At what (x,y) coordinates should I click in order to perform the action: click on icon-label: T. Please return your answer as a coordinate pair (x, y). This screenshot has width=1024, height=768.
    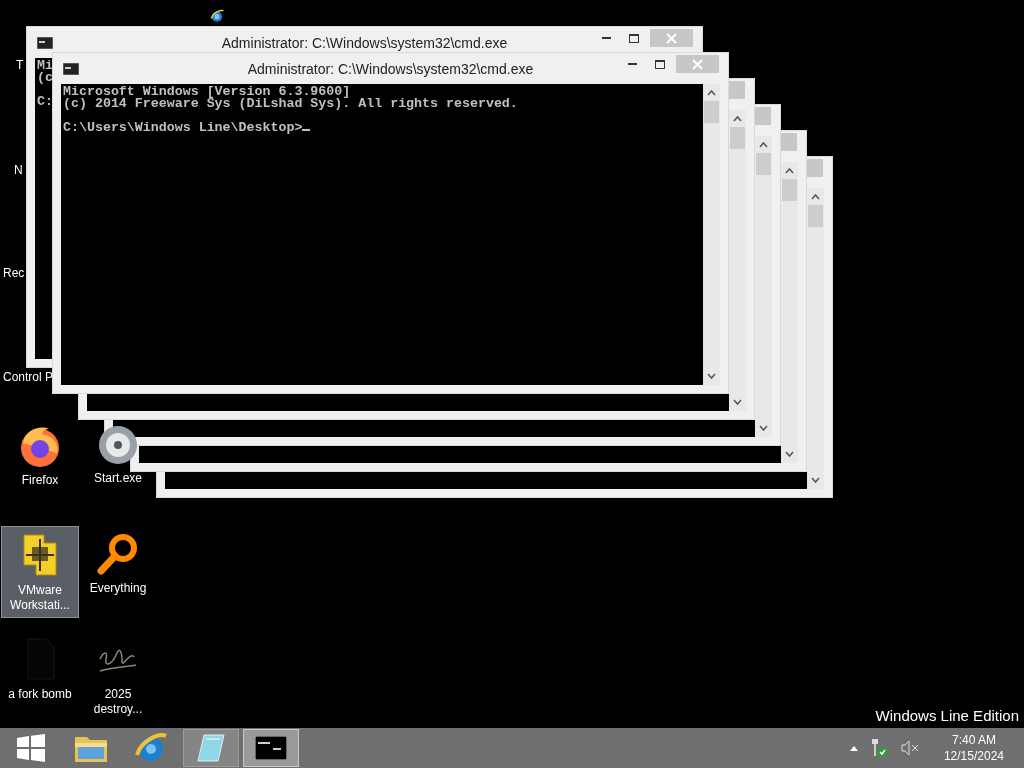
    Looking at the image, I should click on (20, 65).